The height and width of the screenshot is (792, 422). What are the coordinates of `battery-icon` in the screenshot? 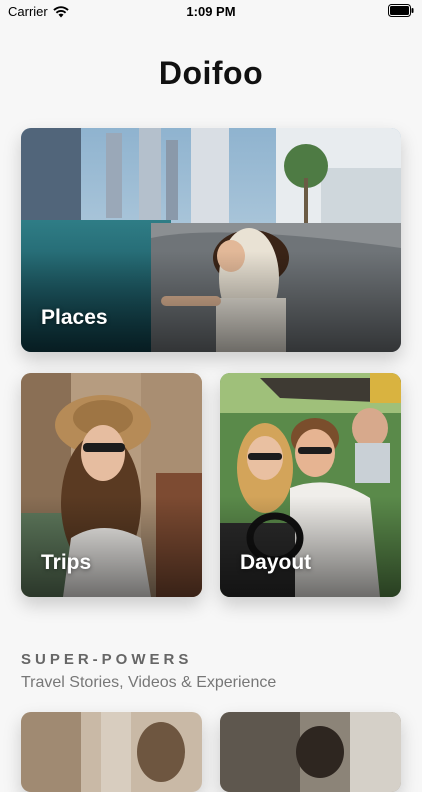 It's located at (401, 12).